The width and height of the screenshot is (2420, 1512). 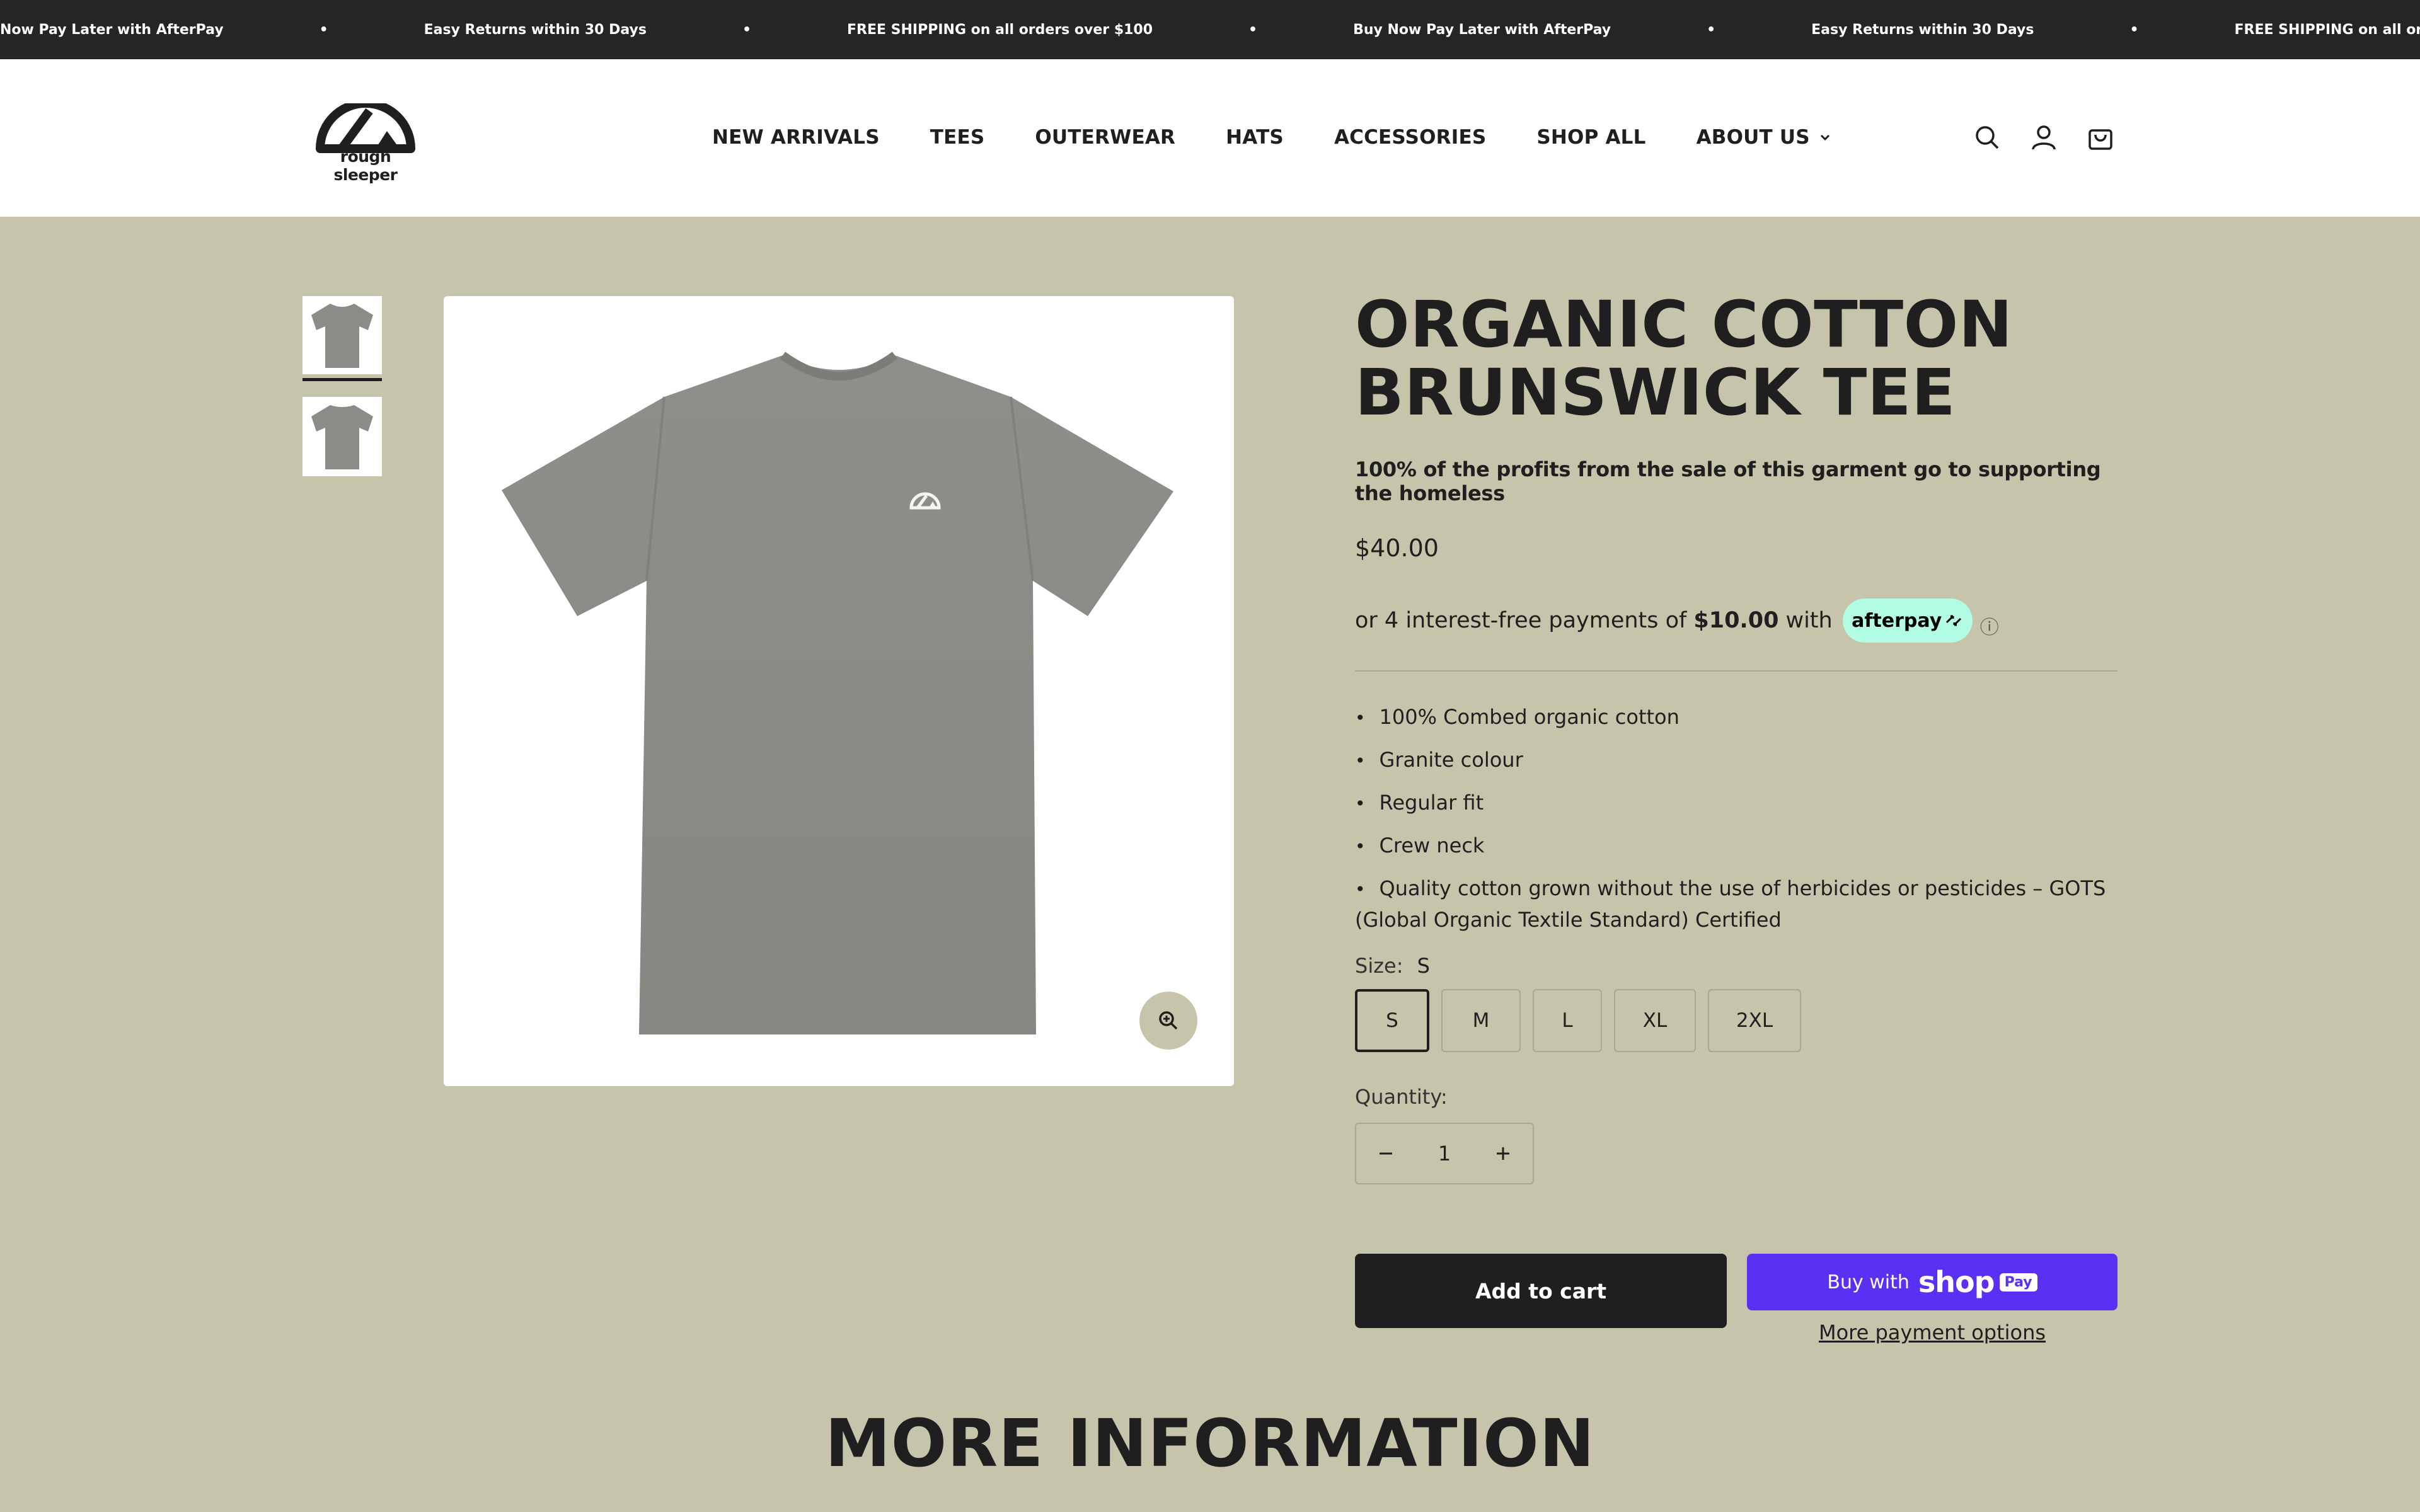 I want to click on thumbnail-back, so click(x=342, y=436).